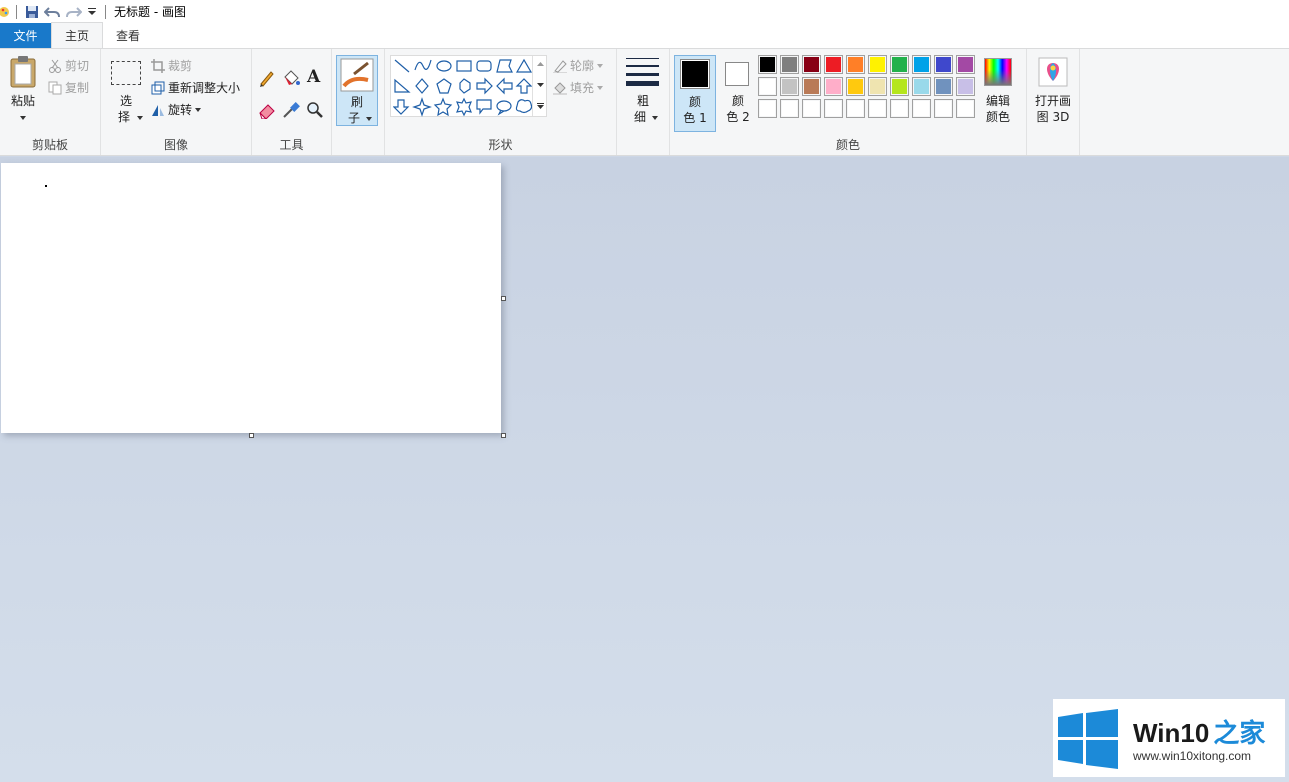 The image size is (1289, 782). What do you see at coordinates (125, 101) in the screenshot?
I see `select-label-1: 选` at bounding box center [125, 101].